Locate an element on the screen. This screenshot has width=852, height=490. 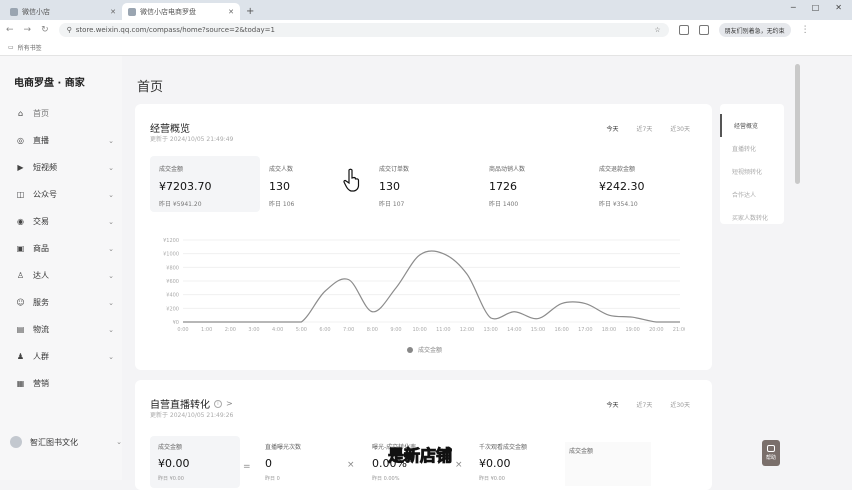
bookmarks-bar: ▭ 所有书签 is located at coordinates (426, 48).